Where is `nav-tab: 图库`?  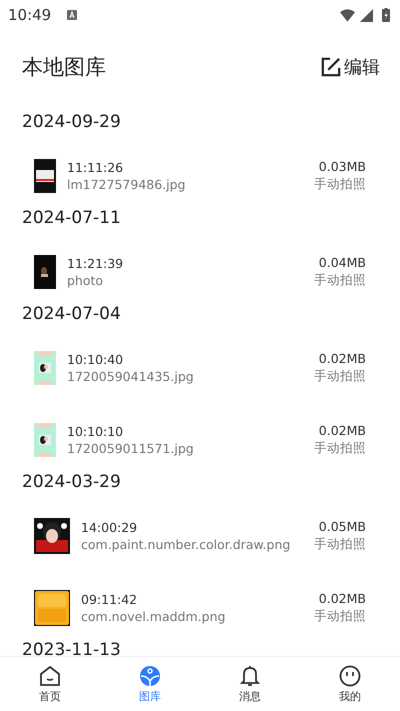 nav-tab: 图库 is located at coordinates (150, 684).